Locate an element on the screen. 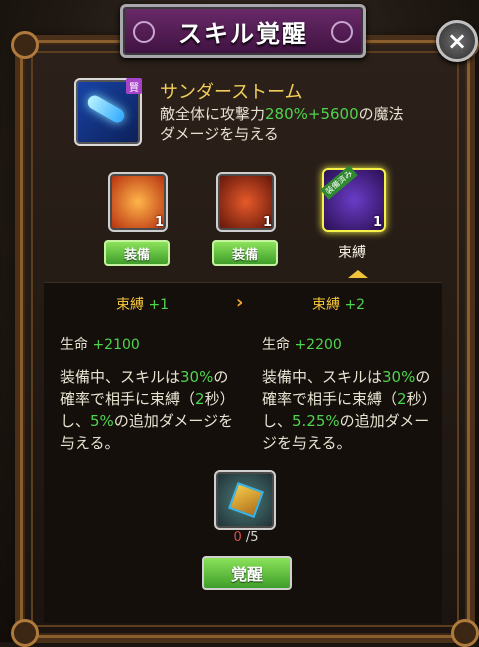 The width and height of the screenshot is (479, 647). current-effect-text: 装備中、スキルは30%の確率で相手に束縛（2秒）し、5%の追加ダメージを与える。 is located at coordinates (147, 410).